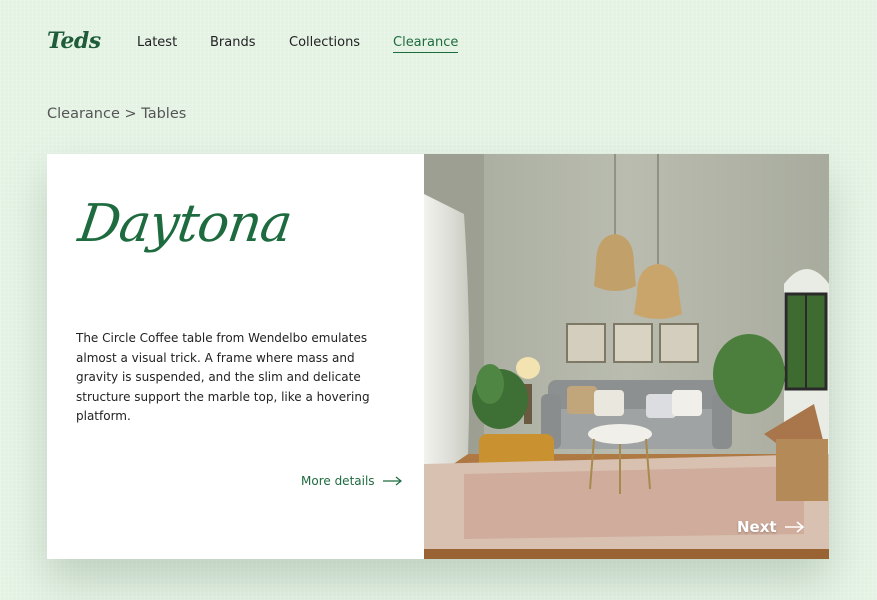 The height and width of the screenshot is (600, 877). I want to click on brand-logo: Teds, so click(74, 41).